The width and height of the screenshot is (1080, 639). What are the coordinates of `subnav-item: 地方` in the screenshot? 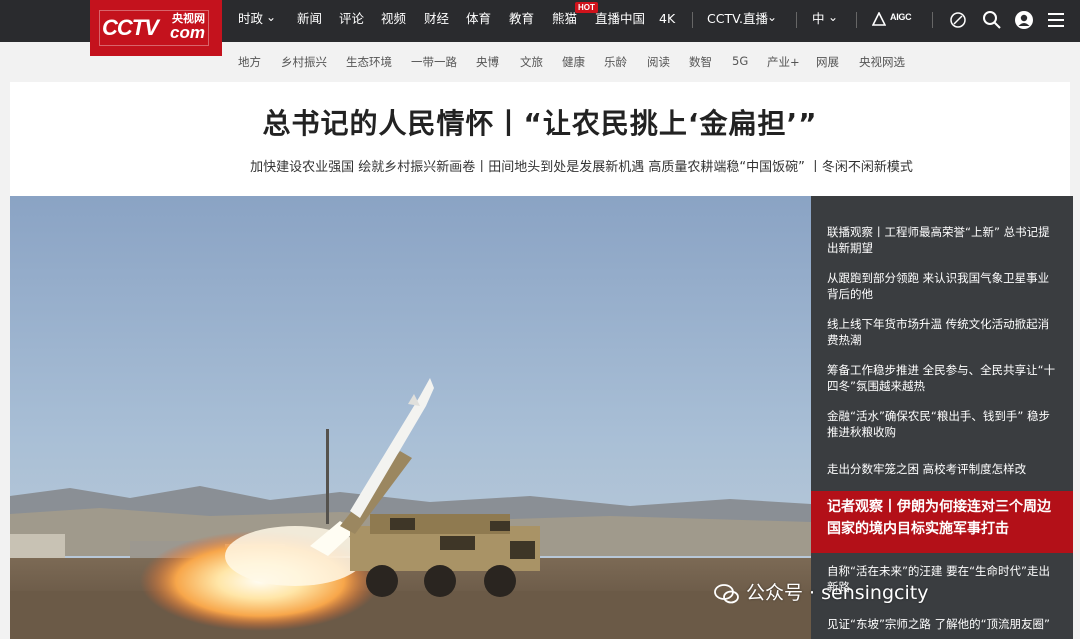 It's located at (249, 62).